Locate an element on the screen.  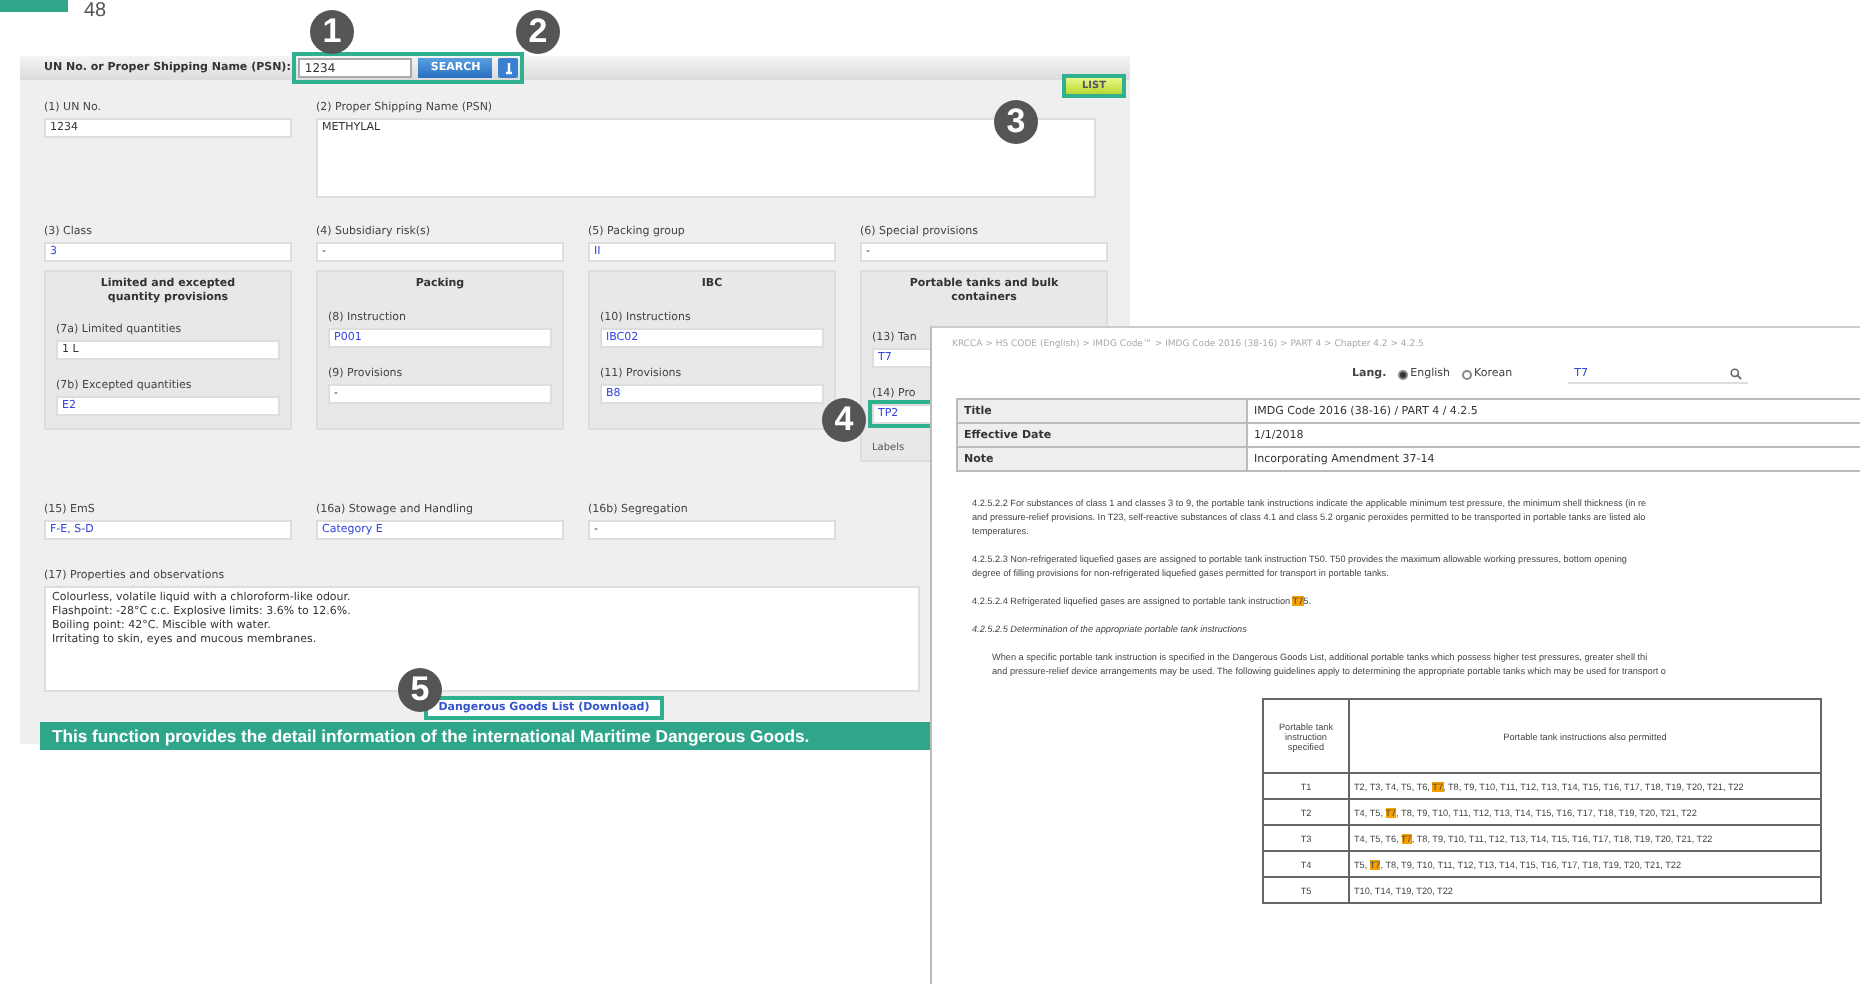
search-icon is located at coordinates (1736, 373).